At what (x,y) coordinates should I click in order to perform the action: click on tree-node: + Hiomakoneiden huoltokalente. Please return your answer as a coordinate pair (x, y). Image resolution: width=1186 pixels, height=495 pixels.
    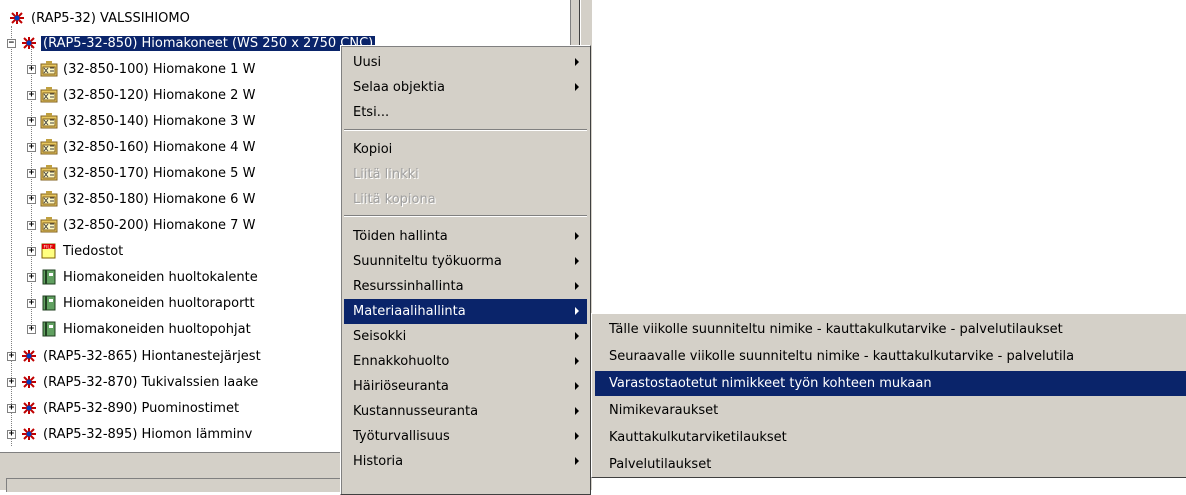
    Looking at the image, I should click on (143, 277).